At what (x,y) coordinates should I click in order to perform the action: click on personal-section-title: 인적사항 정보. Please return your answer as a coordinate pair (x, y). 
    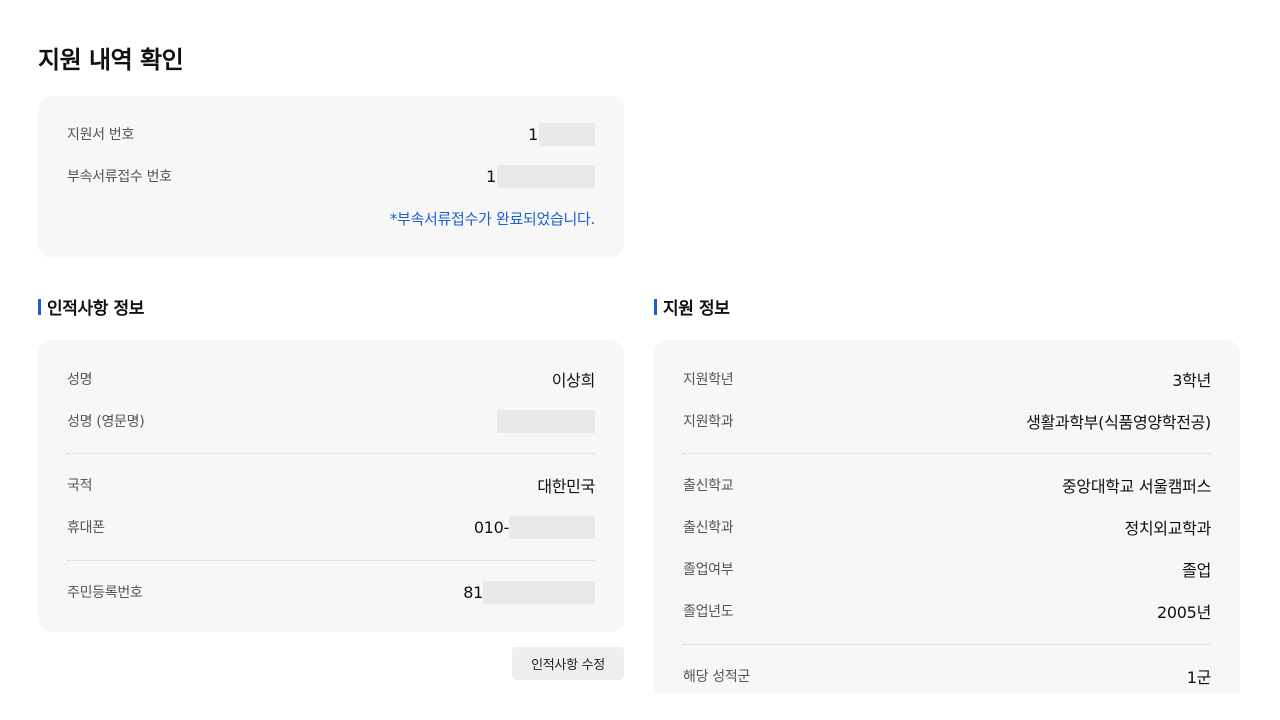
    Looking at the image, I should click on (91, 306).